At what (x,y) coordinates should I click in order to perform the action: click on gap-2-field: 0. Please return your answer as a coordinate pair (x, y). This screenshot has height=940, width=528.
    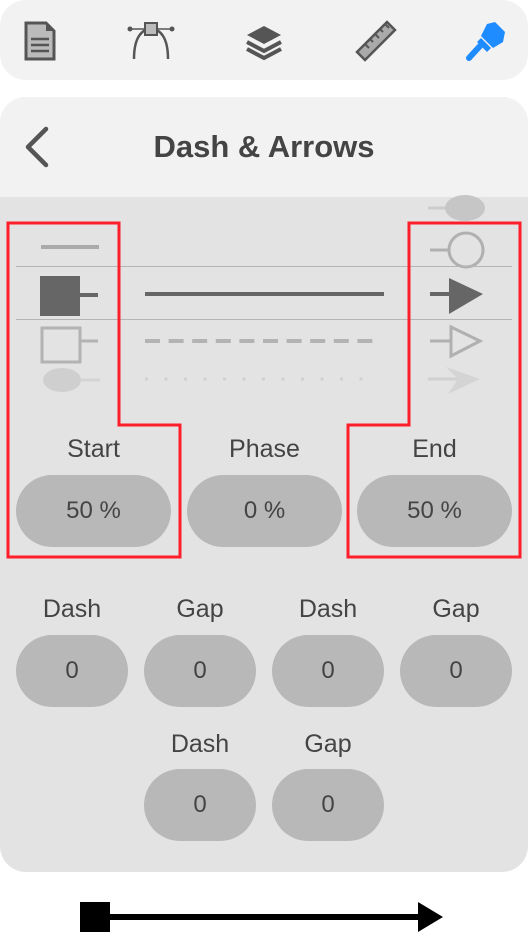
    Looking at the image, I should click on (456, 671).